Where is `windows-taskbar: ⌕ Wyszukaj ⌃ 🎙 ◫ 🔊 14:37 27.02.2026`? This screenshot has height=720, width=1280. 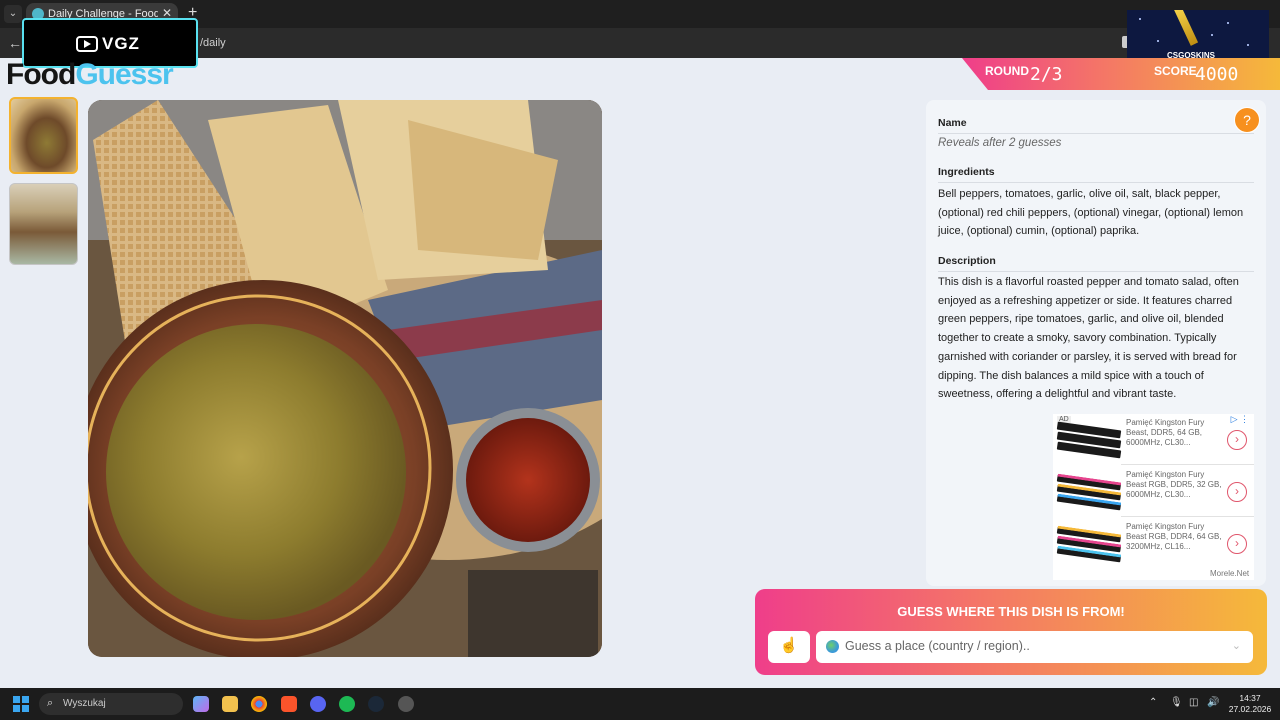
windows-taskbar: ⌕ Wyszukaj ⌃ 🎙 ◫ 🔊 14:37 27.02.2026 is located at coordinates (640, 704).